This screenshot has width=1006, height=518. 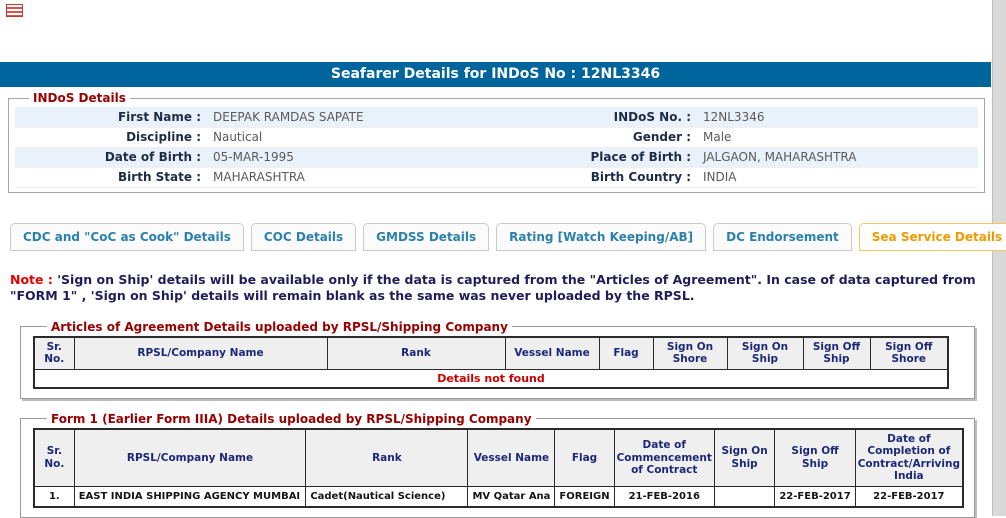 What do you see at coordinates (601, 236) in the screenshot?
I see `tab-rating-watch-keeping: Rating [Watch Keeping/AB]` at bounding box center [601, 236].